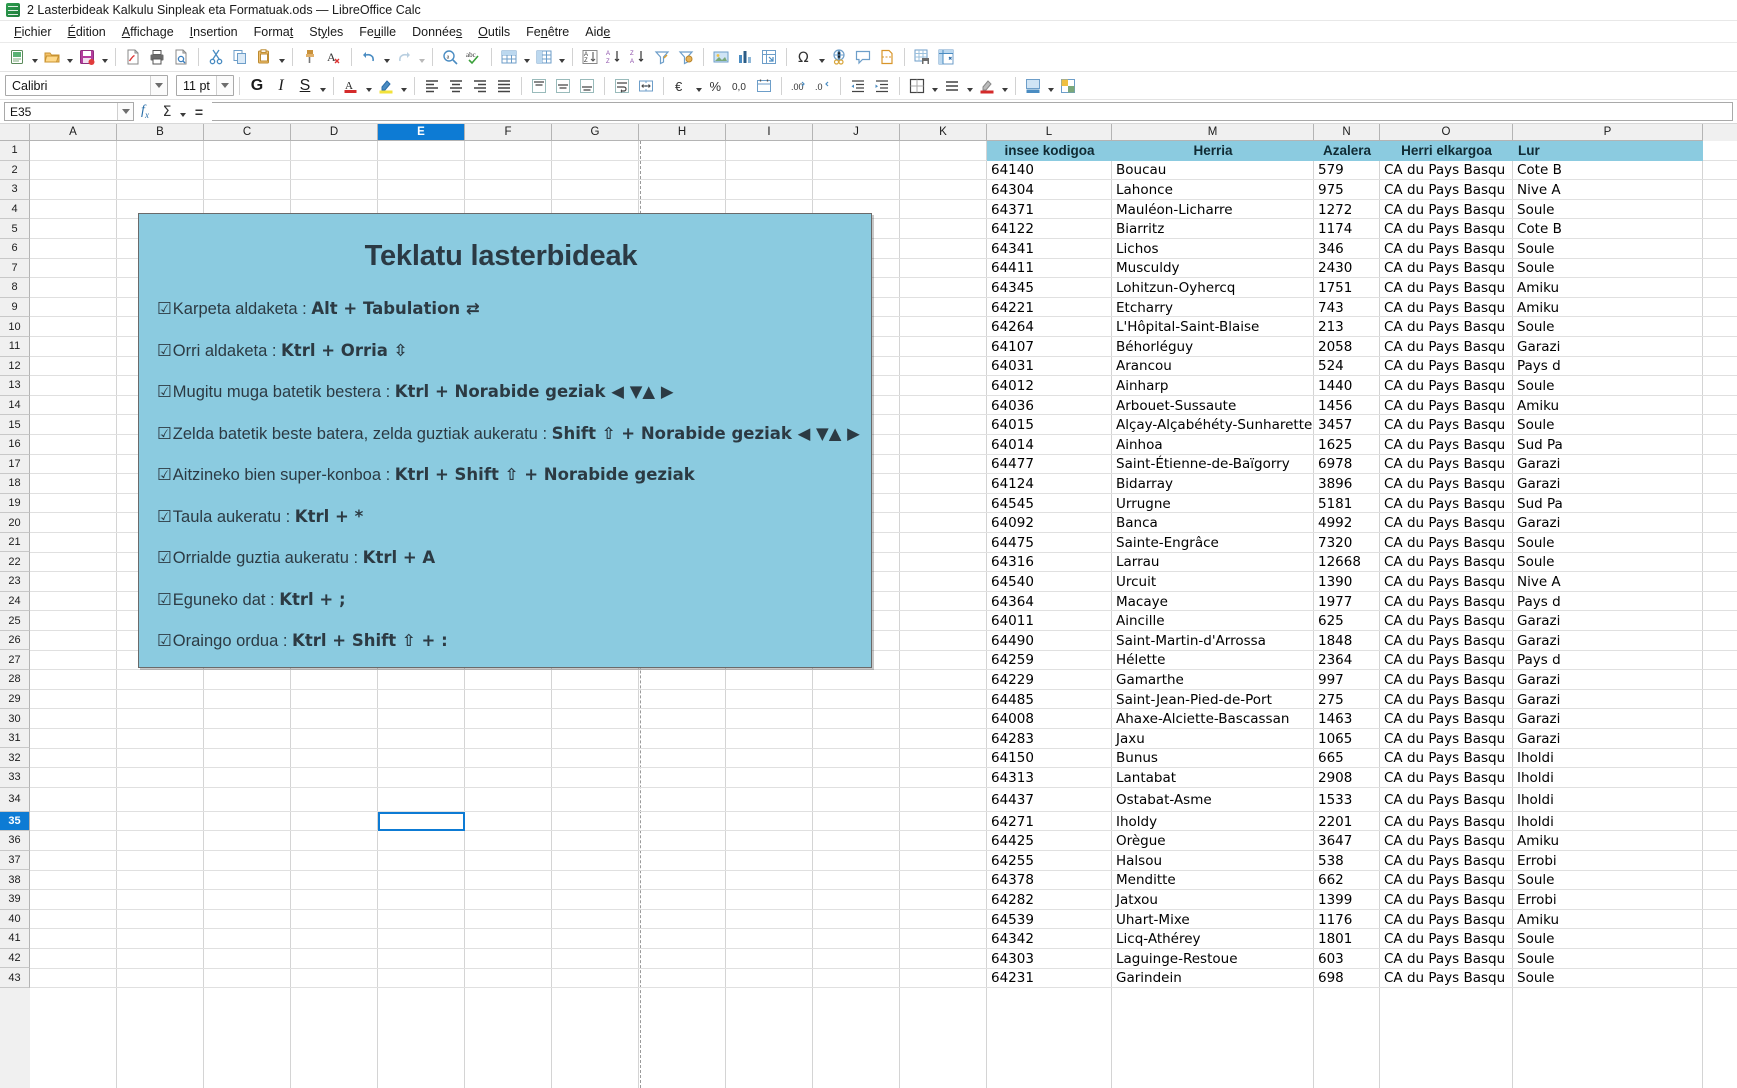 This screenshot has height=1088, width=1737. I want to click on cell-O17: CA du Pays Basqu, so click(1446, 465).